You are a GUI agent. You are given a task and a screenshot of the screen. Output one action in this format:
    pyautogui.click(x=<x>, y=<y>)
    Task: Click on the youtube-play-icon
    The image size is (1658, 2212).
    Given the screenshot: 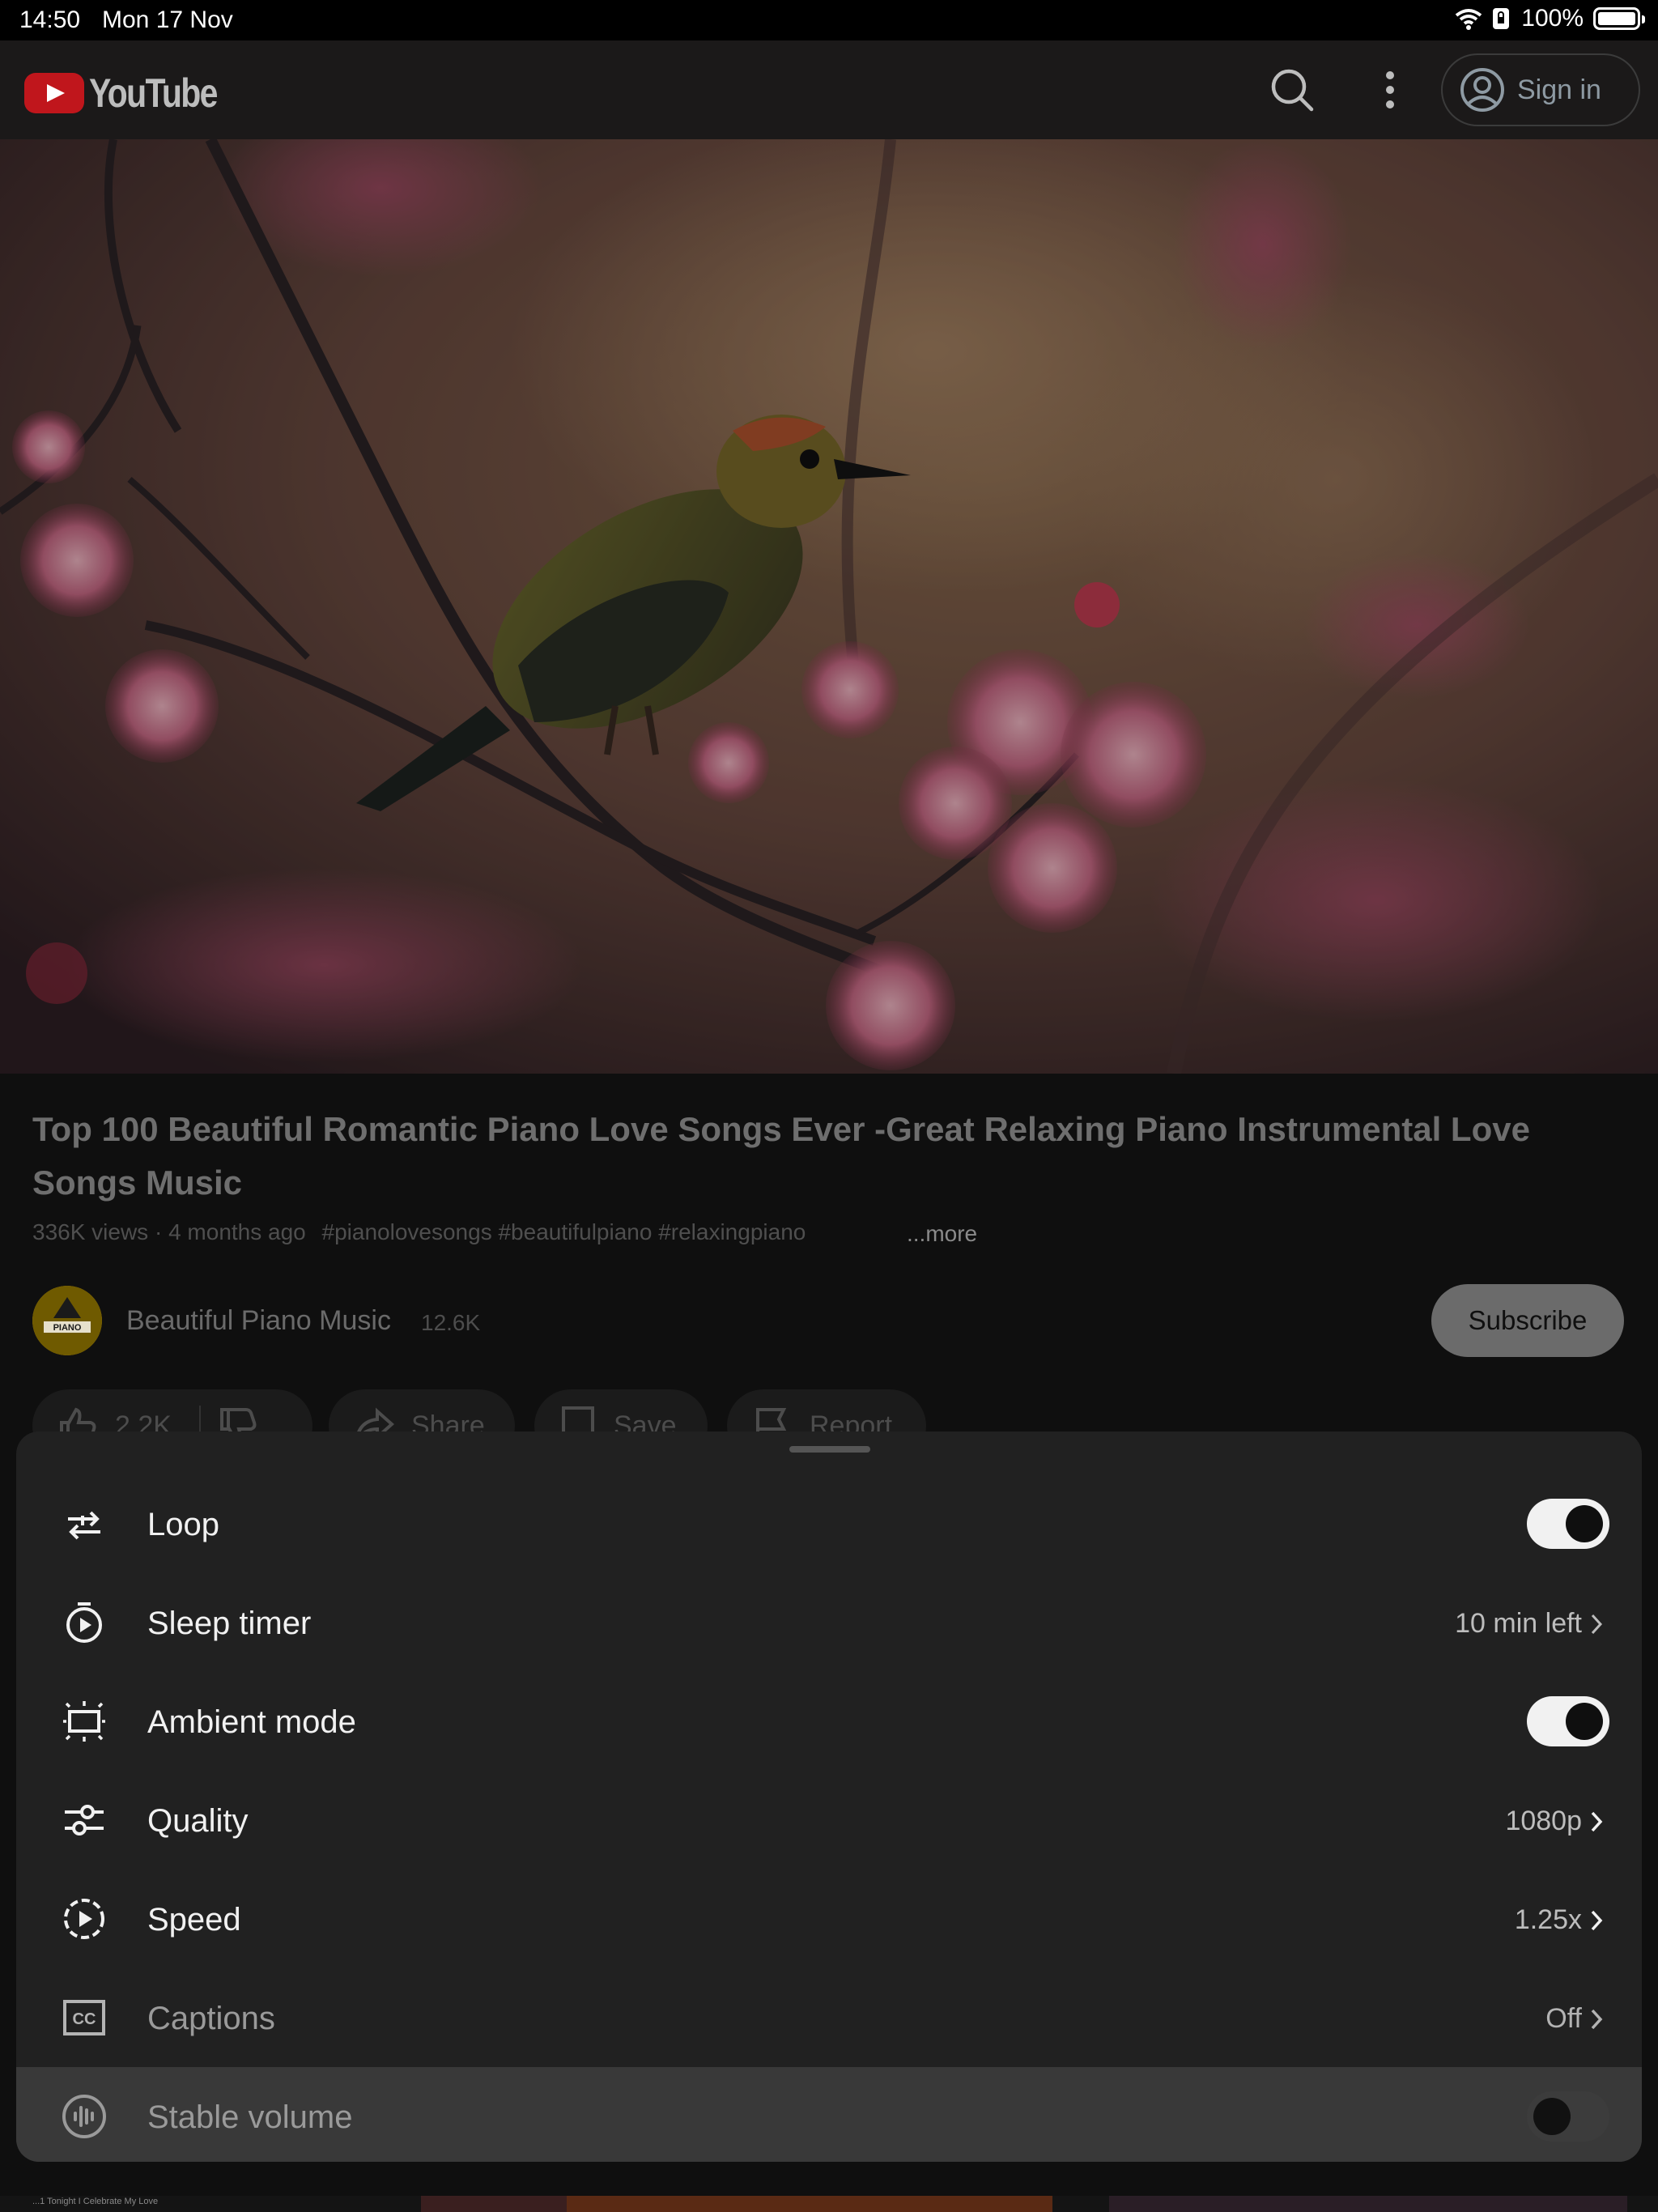 What is the action you would take?
    pyautogui.click(x=54, y=93)
    